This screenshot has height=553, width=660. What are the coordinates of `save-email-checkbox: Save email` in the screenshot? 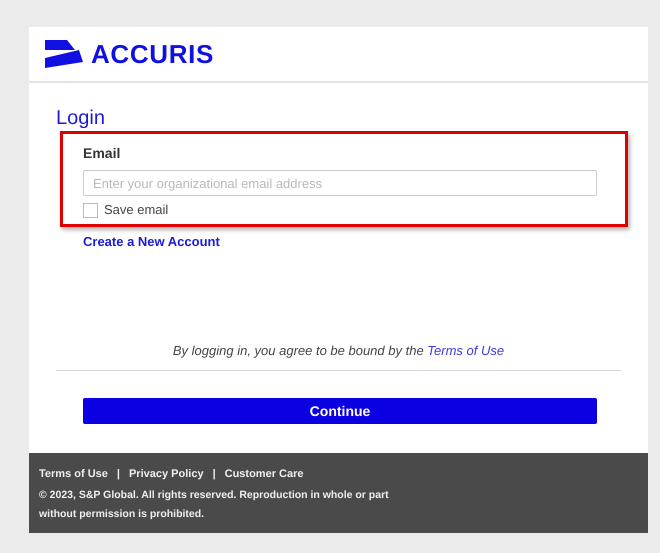 It's located at (354, 210).